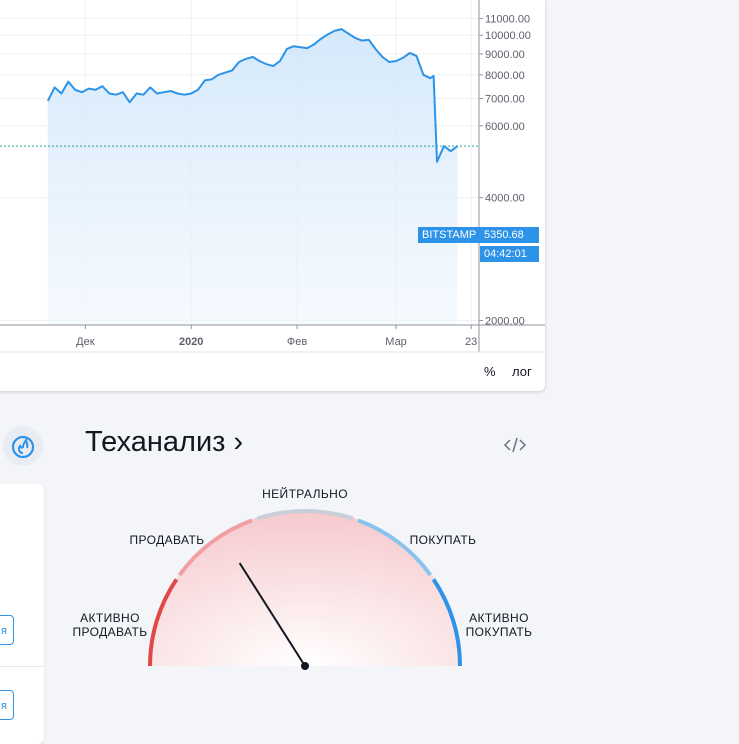 The height and width of the screenshot is (744, 739). What do you see at coordinates (305, 494) in the screenshot?
I see `gauge-label-neutral: НЕЙТРАЛЬНО` at bounding box center [305, 494].